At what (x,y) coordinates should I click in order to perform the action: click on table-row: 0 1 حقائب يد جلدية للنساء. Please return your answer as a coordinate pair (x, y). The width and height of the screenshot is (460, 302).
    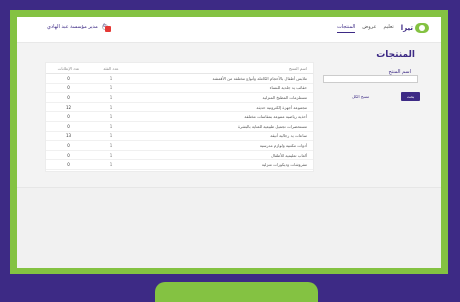
    Looking at the image, I should click on (179, 89).